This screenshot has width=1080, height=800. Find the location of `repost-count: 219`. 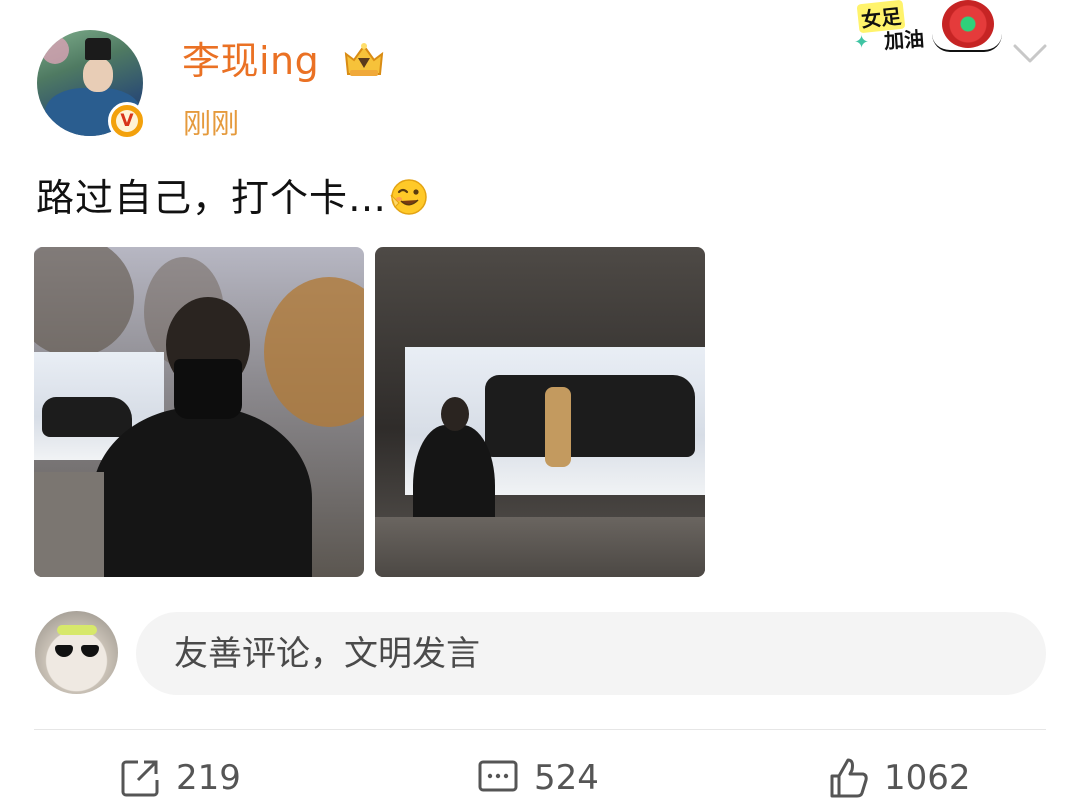

repost-count: 219 is located at coordinates (208, 778).